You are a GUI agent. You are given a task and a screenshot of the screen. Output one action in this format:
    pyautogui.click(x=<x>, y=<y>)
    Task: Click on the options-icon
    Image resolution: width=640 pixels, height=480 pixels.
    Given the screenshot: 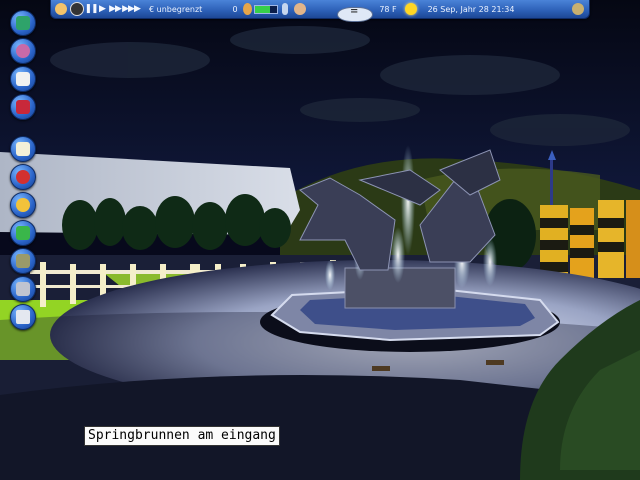 What is the action you would take?
    pyautogui.click(x=61, y=9)
    